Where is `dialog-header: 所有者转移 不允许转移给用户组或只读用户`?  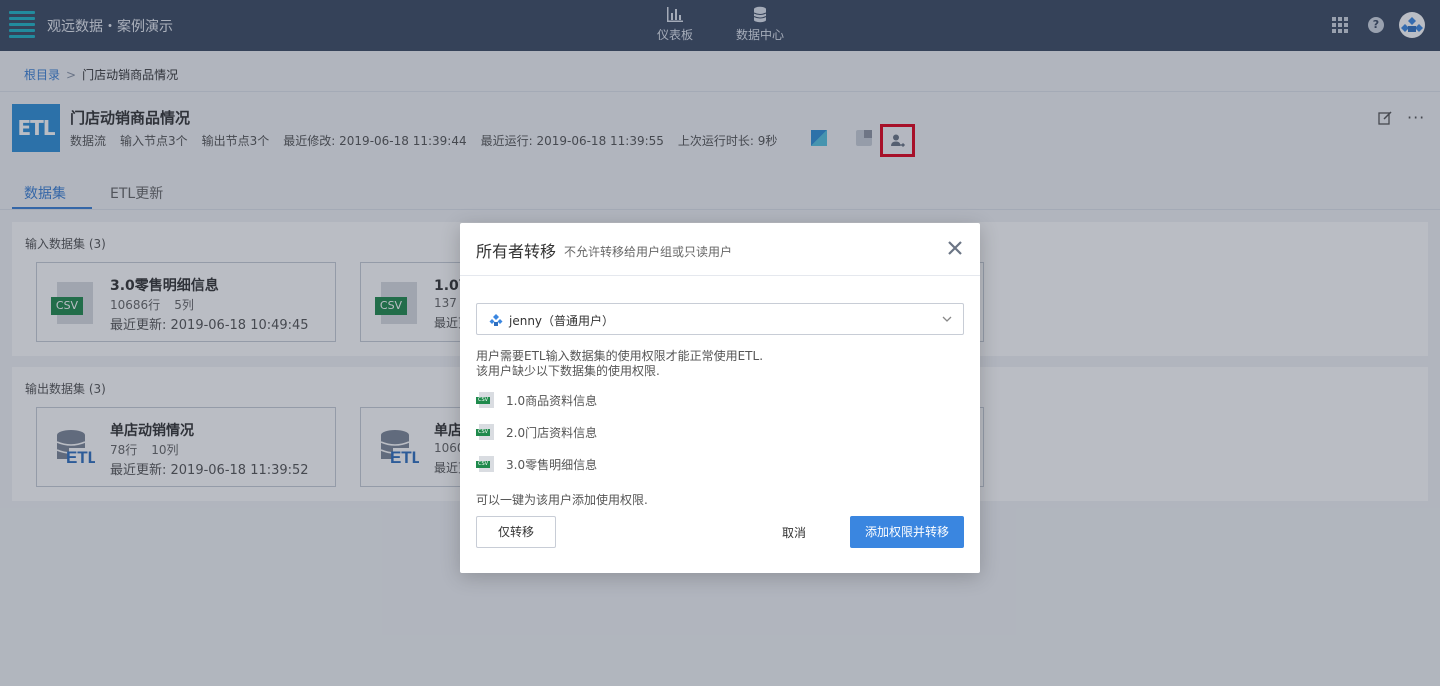
dialog-header: 所有者转移 不允许转移给用户组或只读用户 is located at coordinates (720, 249).